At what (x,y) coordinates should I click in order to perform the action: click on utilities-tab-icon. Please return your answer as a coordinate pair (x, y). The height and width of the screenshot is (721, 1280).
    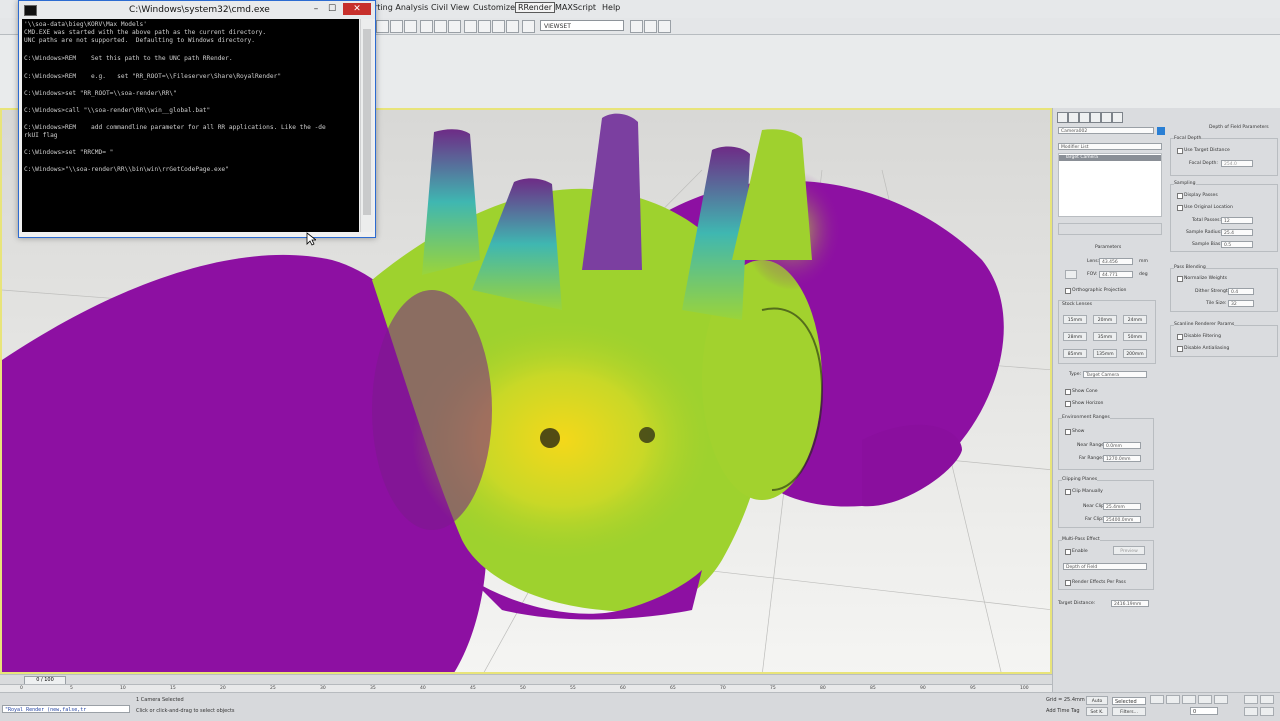
    Looking at the image, I should click on (1117, 117).